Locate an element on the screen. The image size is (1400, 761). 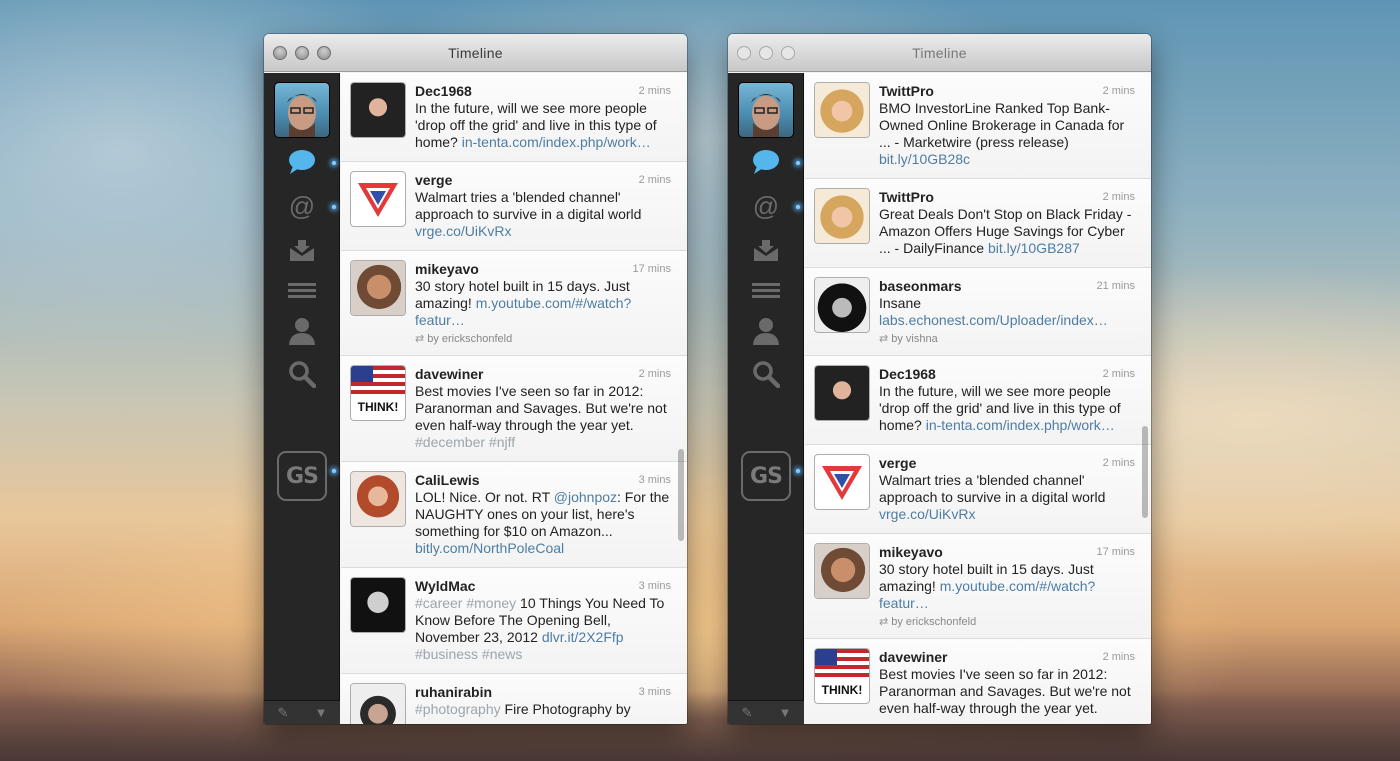
hashtag-link: #career #money is located at coordinates (465, 603).